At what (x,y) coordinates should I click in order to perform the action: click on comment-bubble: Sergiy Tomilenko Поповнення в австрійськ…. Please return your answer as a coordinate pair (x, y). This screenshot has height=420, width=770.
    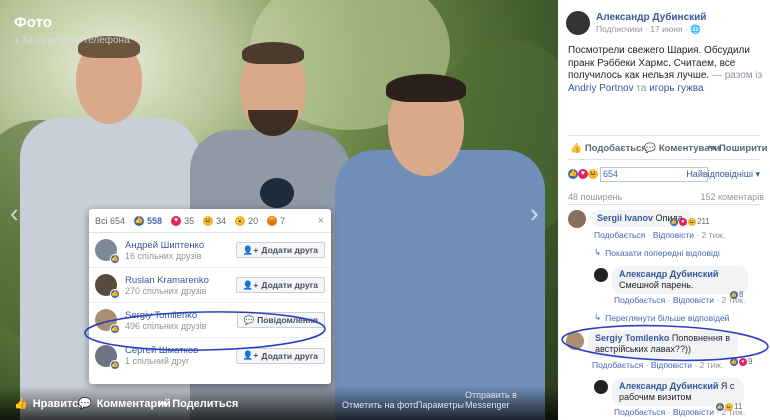
    Looking at the image, I should click on (663, 344).